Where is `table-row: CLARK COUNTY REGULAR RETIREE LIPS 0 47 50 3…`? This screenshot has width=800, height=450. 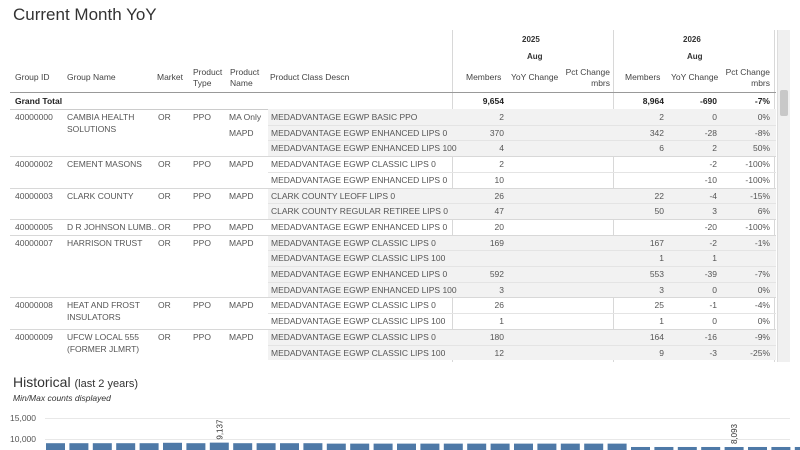
table-row: CLARK COUNTY REGULAR RETIREE LIPS 0 47 50 3… is located at coordinates (393, 211).